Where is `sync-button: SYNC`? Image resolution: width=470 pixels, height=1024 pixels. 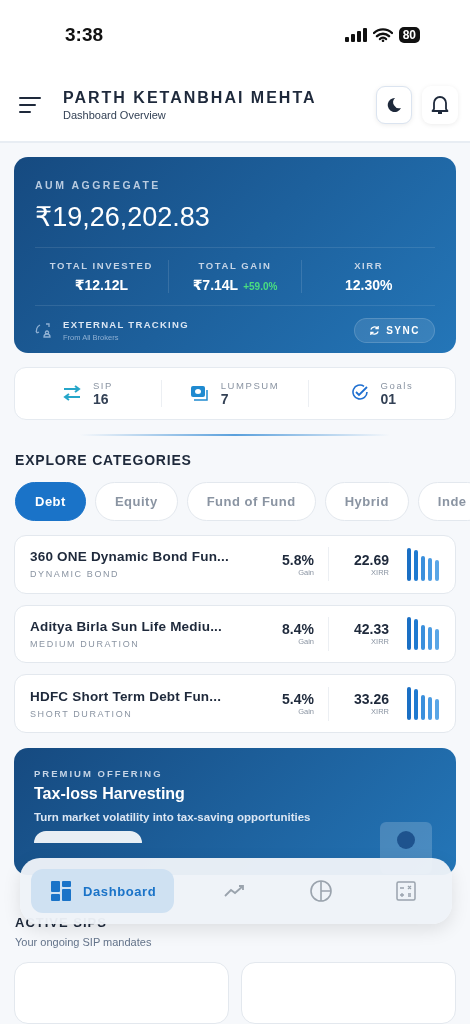
sync-button: SYNC is located at coordinates (394, 330).